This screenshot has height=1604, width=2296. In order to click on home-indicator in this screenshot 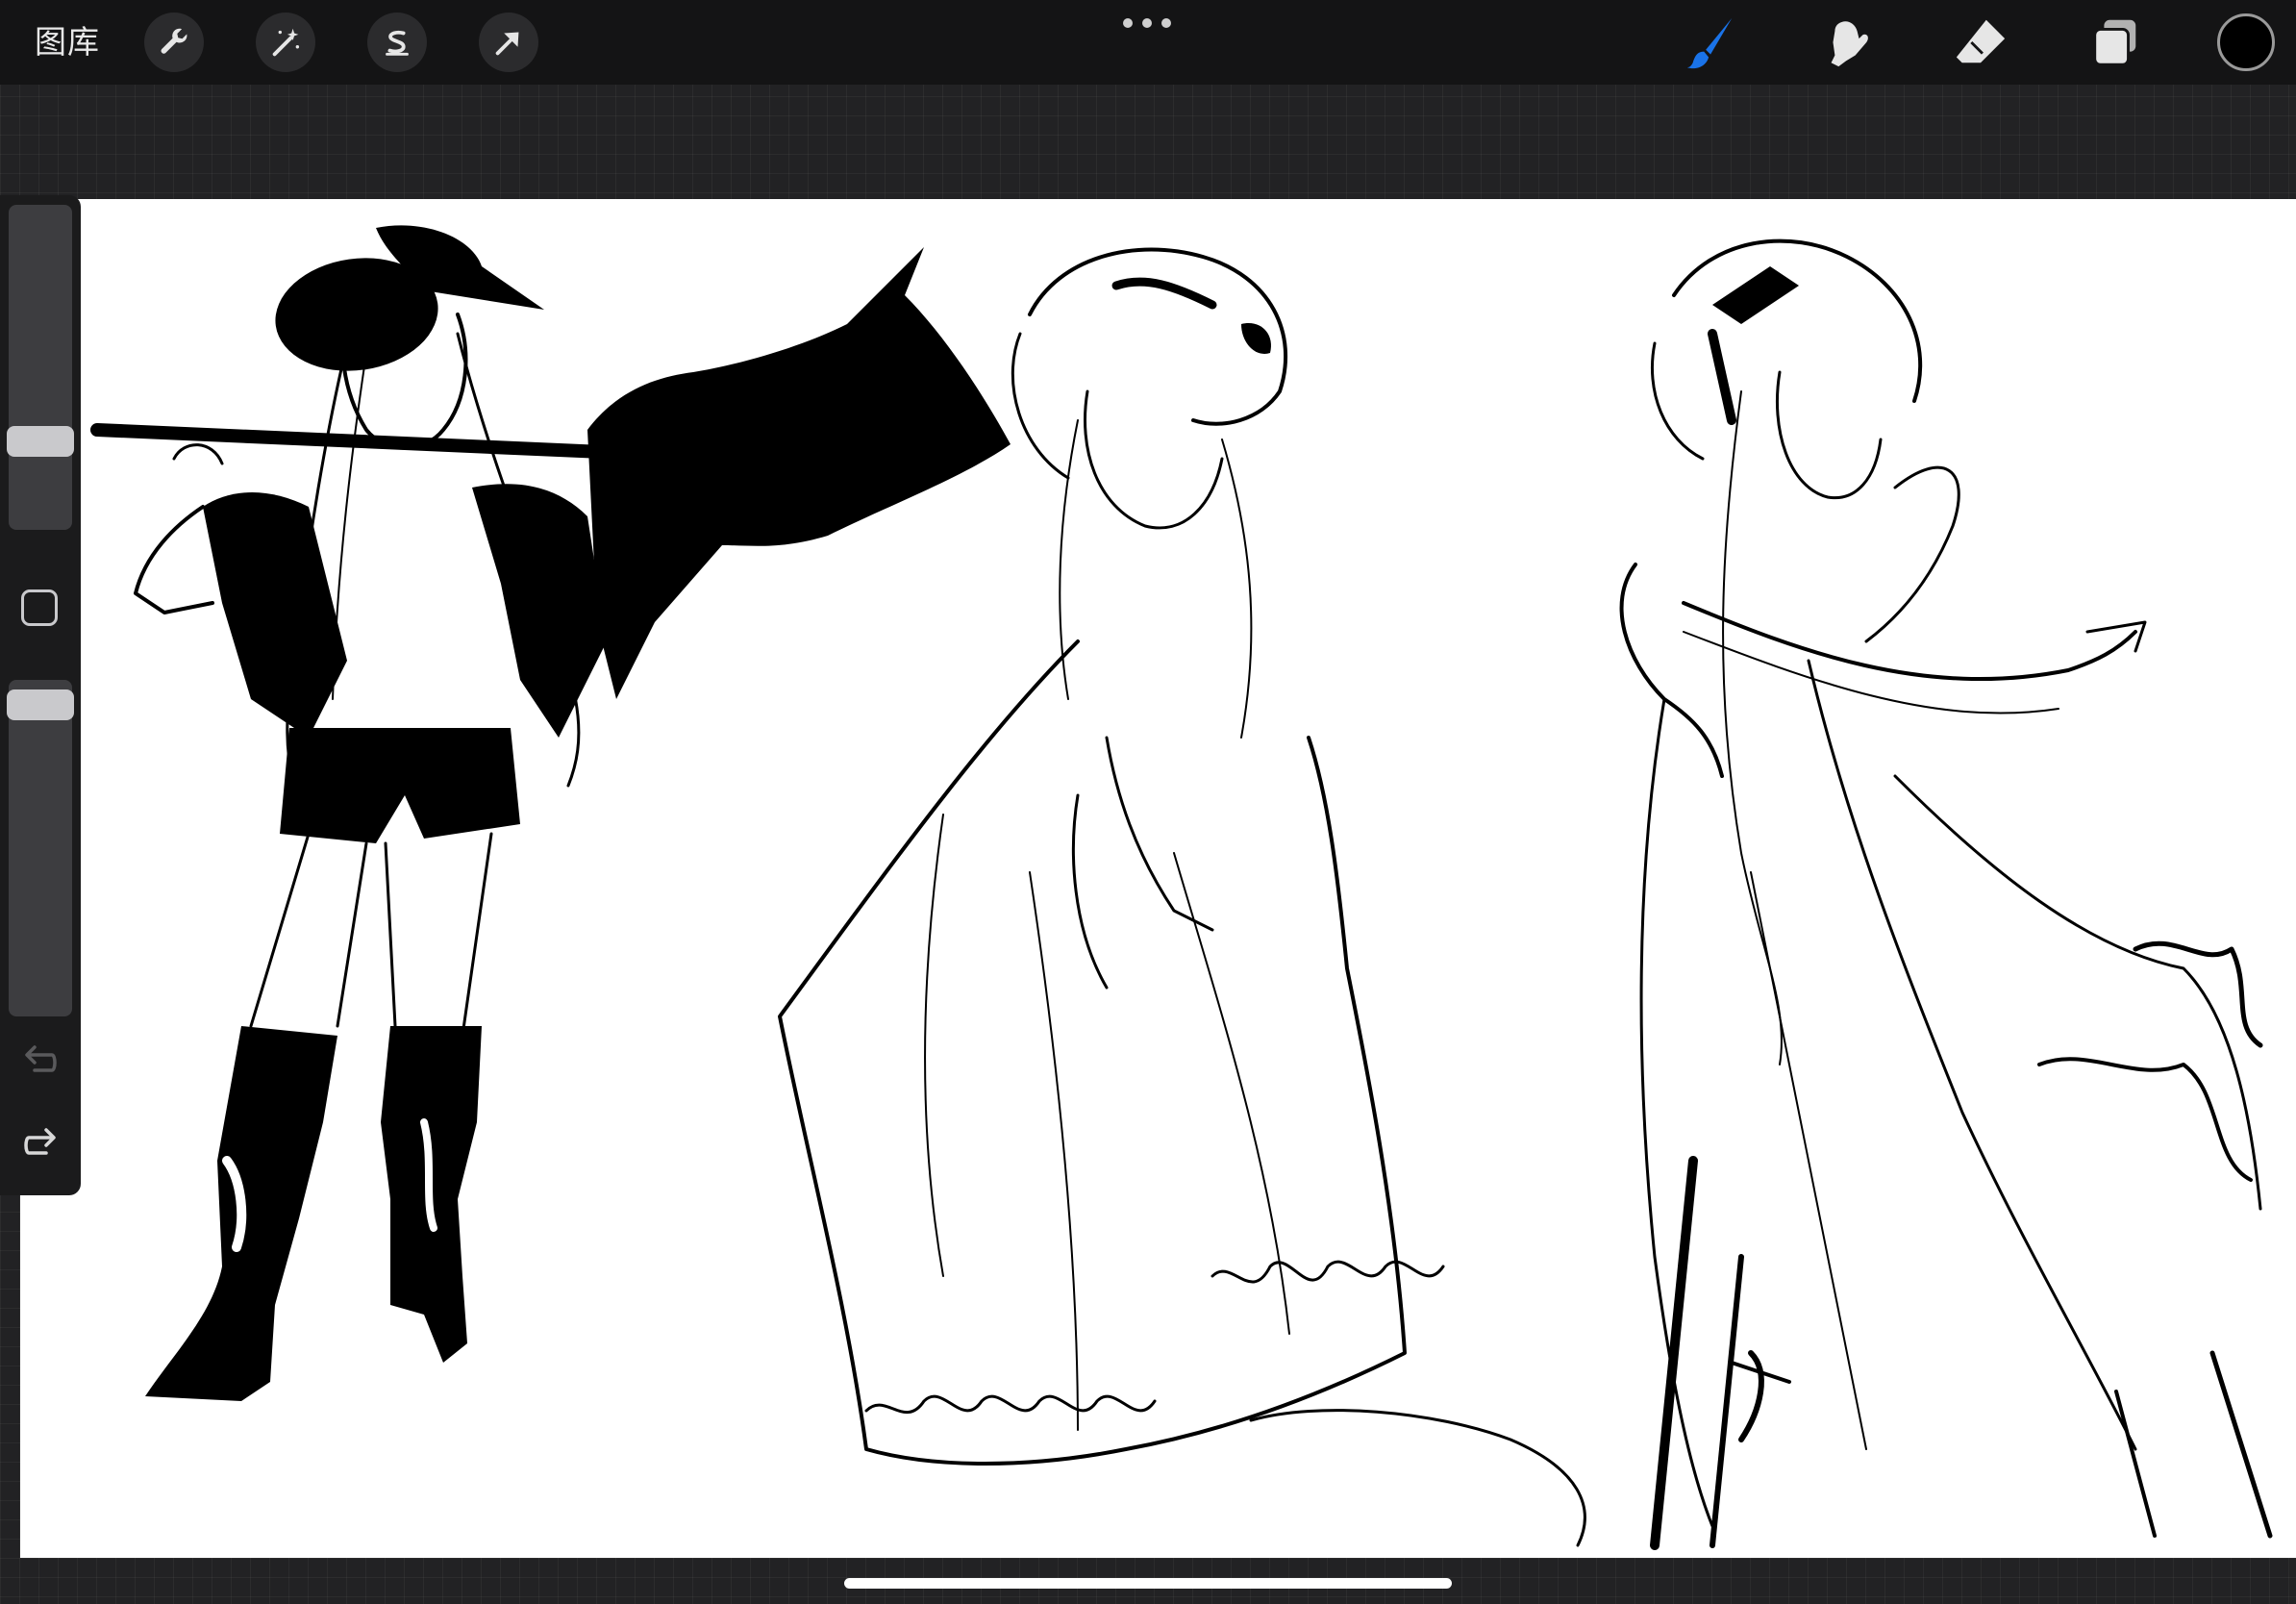, I will do `click(1148, 1583)`.